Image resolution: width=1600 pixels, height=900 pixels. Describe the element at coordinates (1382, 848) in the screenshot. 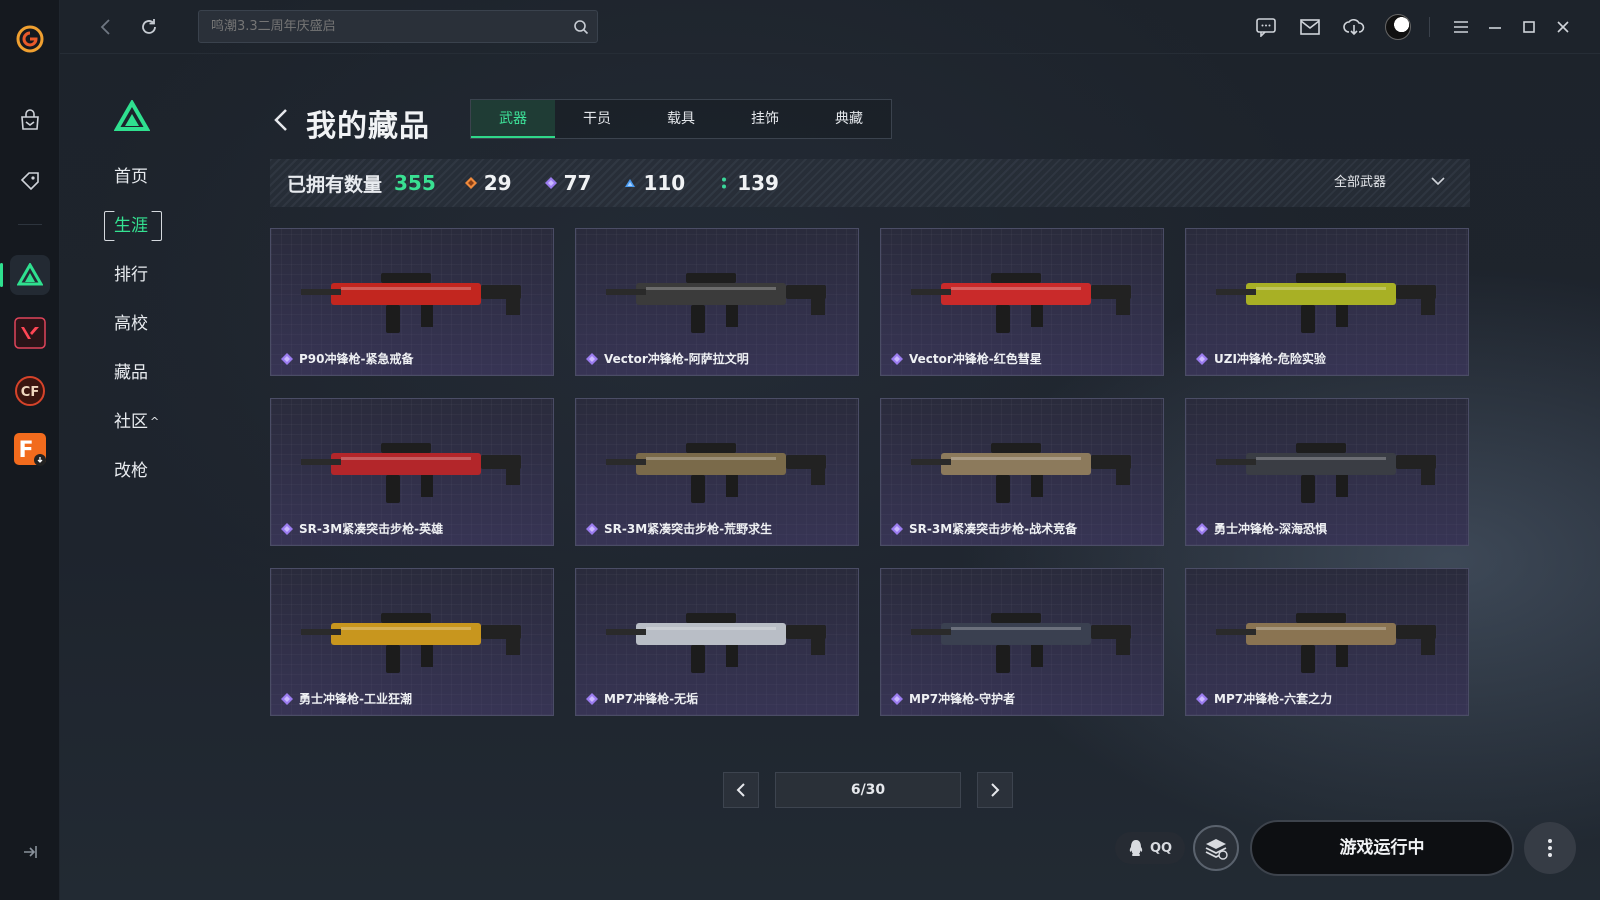

I see `game-running-button: 游戏运行中` at that location.